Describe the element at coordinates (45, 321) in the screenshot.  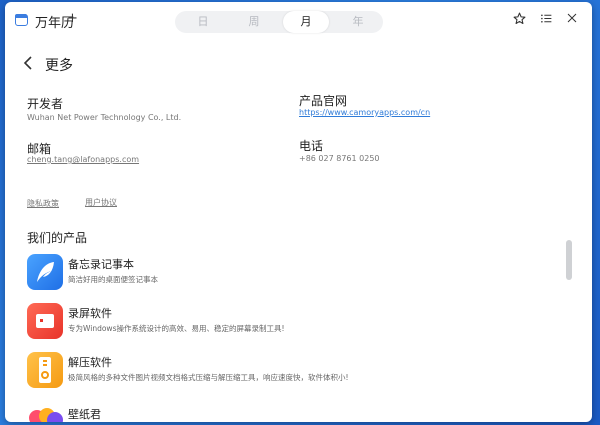
I see `record-icon` at that location.